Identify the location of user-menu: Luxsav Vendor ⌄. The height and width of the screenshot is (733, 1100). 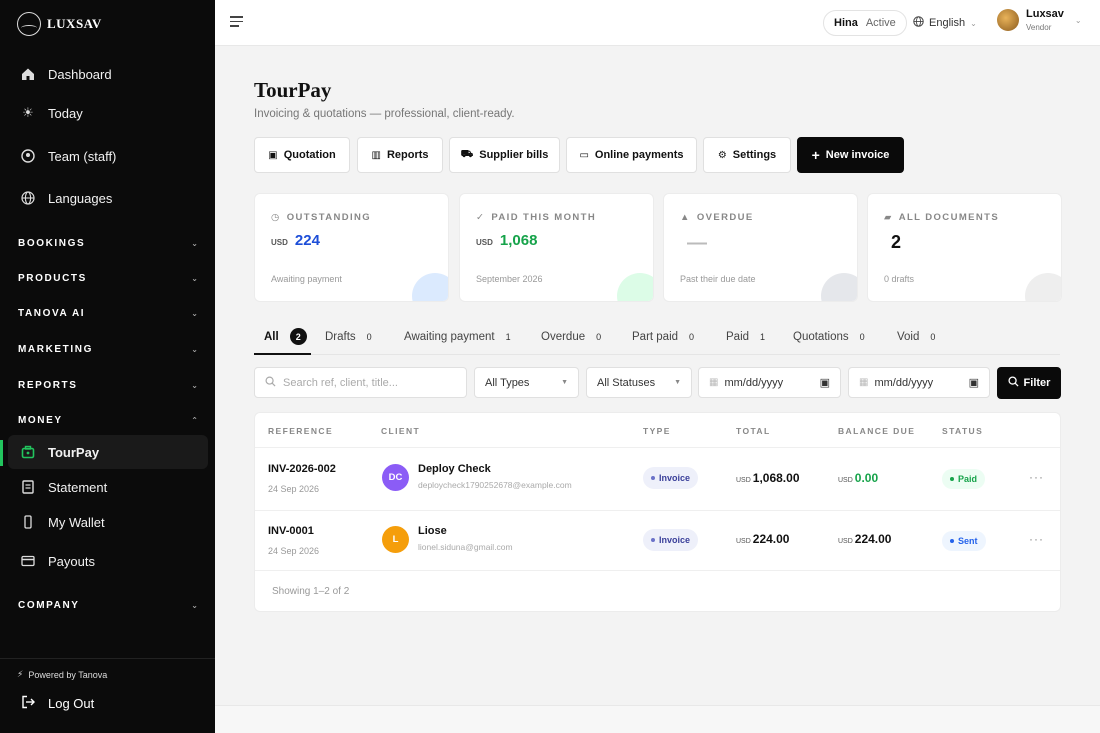
(1039, 20).